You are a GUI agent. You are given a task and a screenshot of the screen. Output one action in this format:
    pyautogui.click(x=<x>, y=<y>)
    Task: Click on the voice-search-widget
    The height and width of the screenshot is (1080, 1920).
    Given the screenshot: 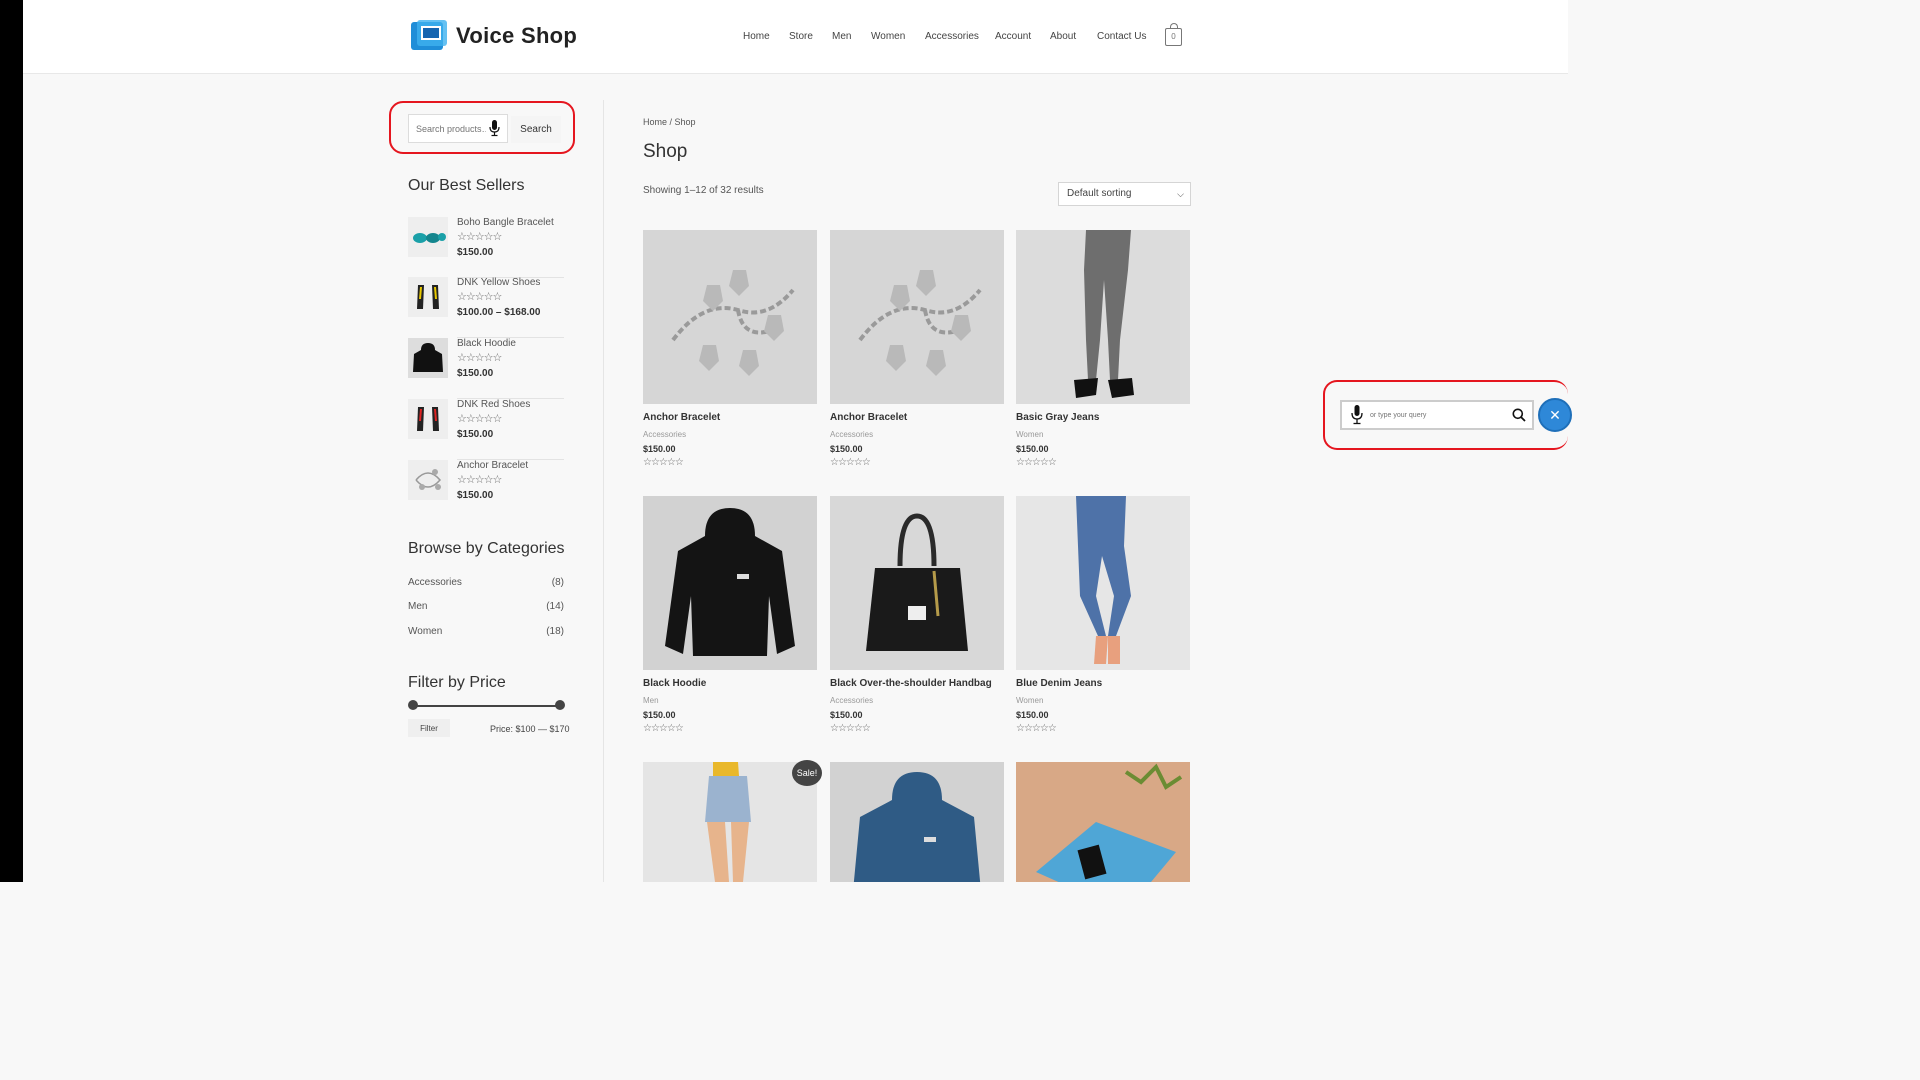 What is the action you would take?
    pyautogui.click(x=1437, y=415)
    